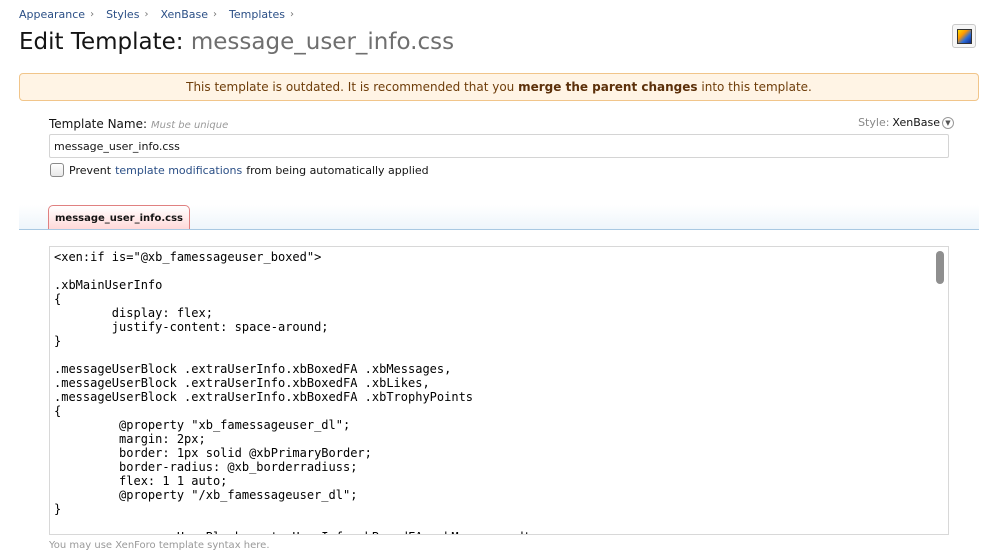  I want to click on breadcrumb-appearance: Appearance ›, so click(56, 14).